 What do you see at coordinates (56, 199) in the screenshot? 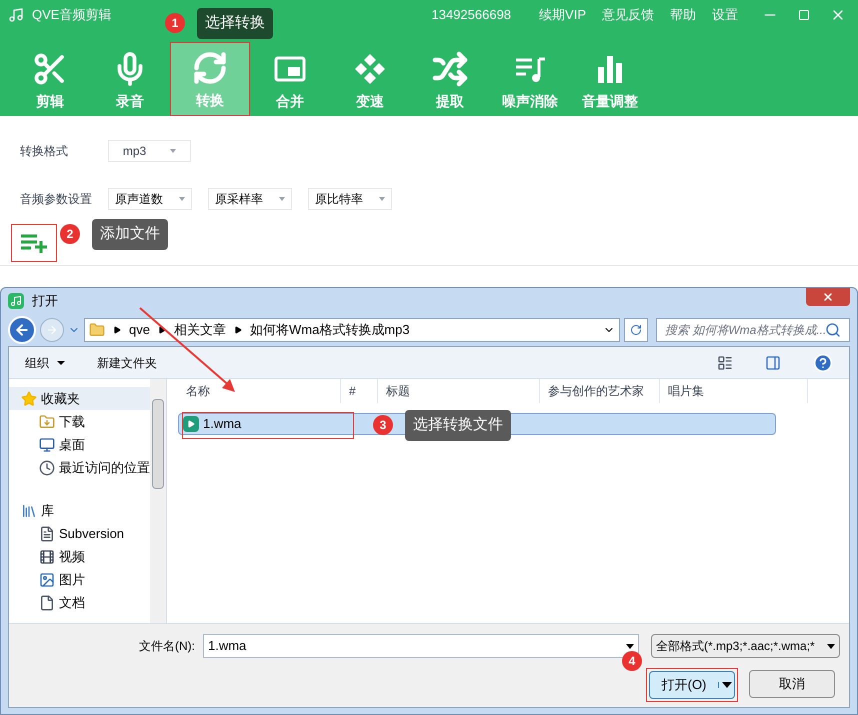
I see `params-label: 音频参数设置` at bounding box center [56, 199].